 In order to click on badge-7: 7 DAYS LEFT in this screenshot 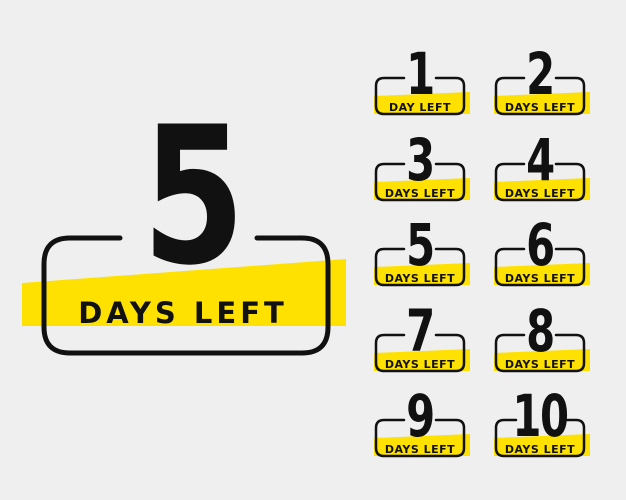, I will do `click(420, 340)`.